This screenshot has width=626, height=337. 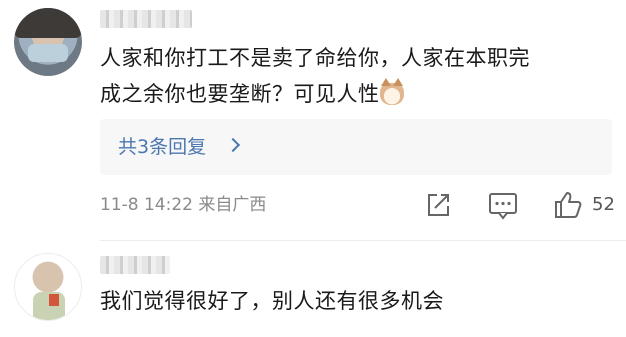 I want to click on comment-icon, so click(x=503, y=205).